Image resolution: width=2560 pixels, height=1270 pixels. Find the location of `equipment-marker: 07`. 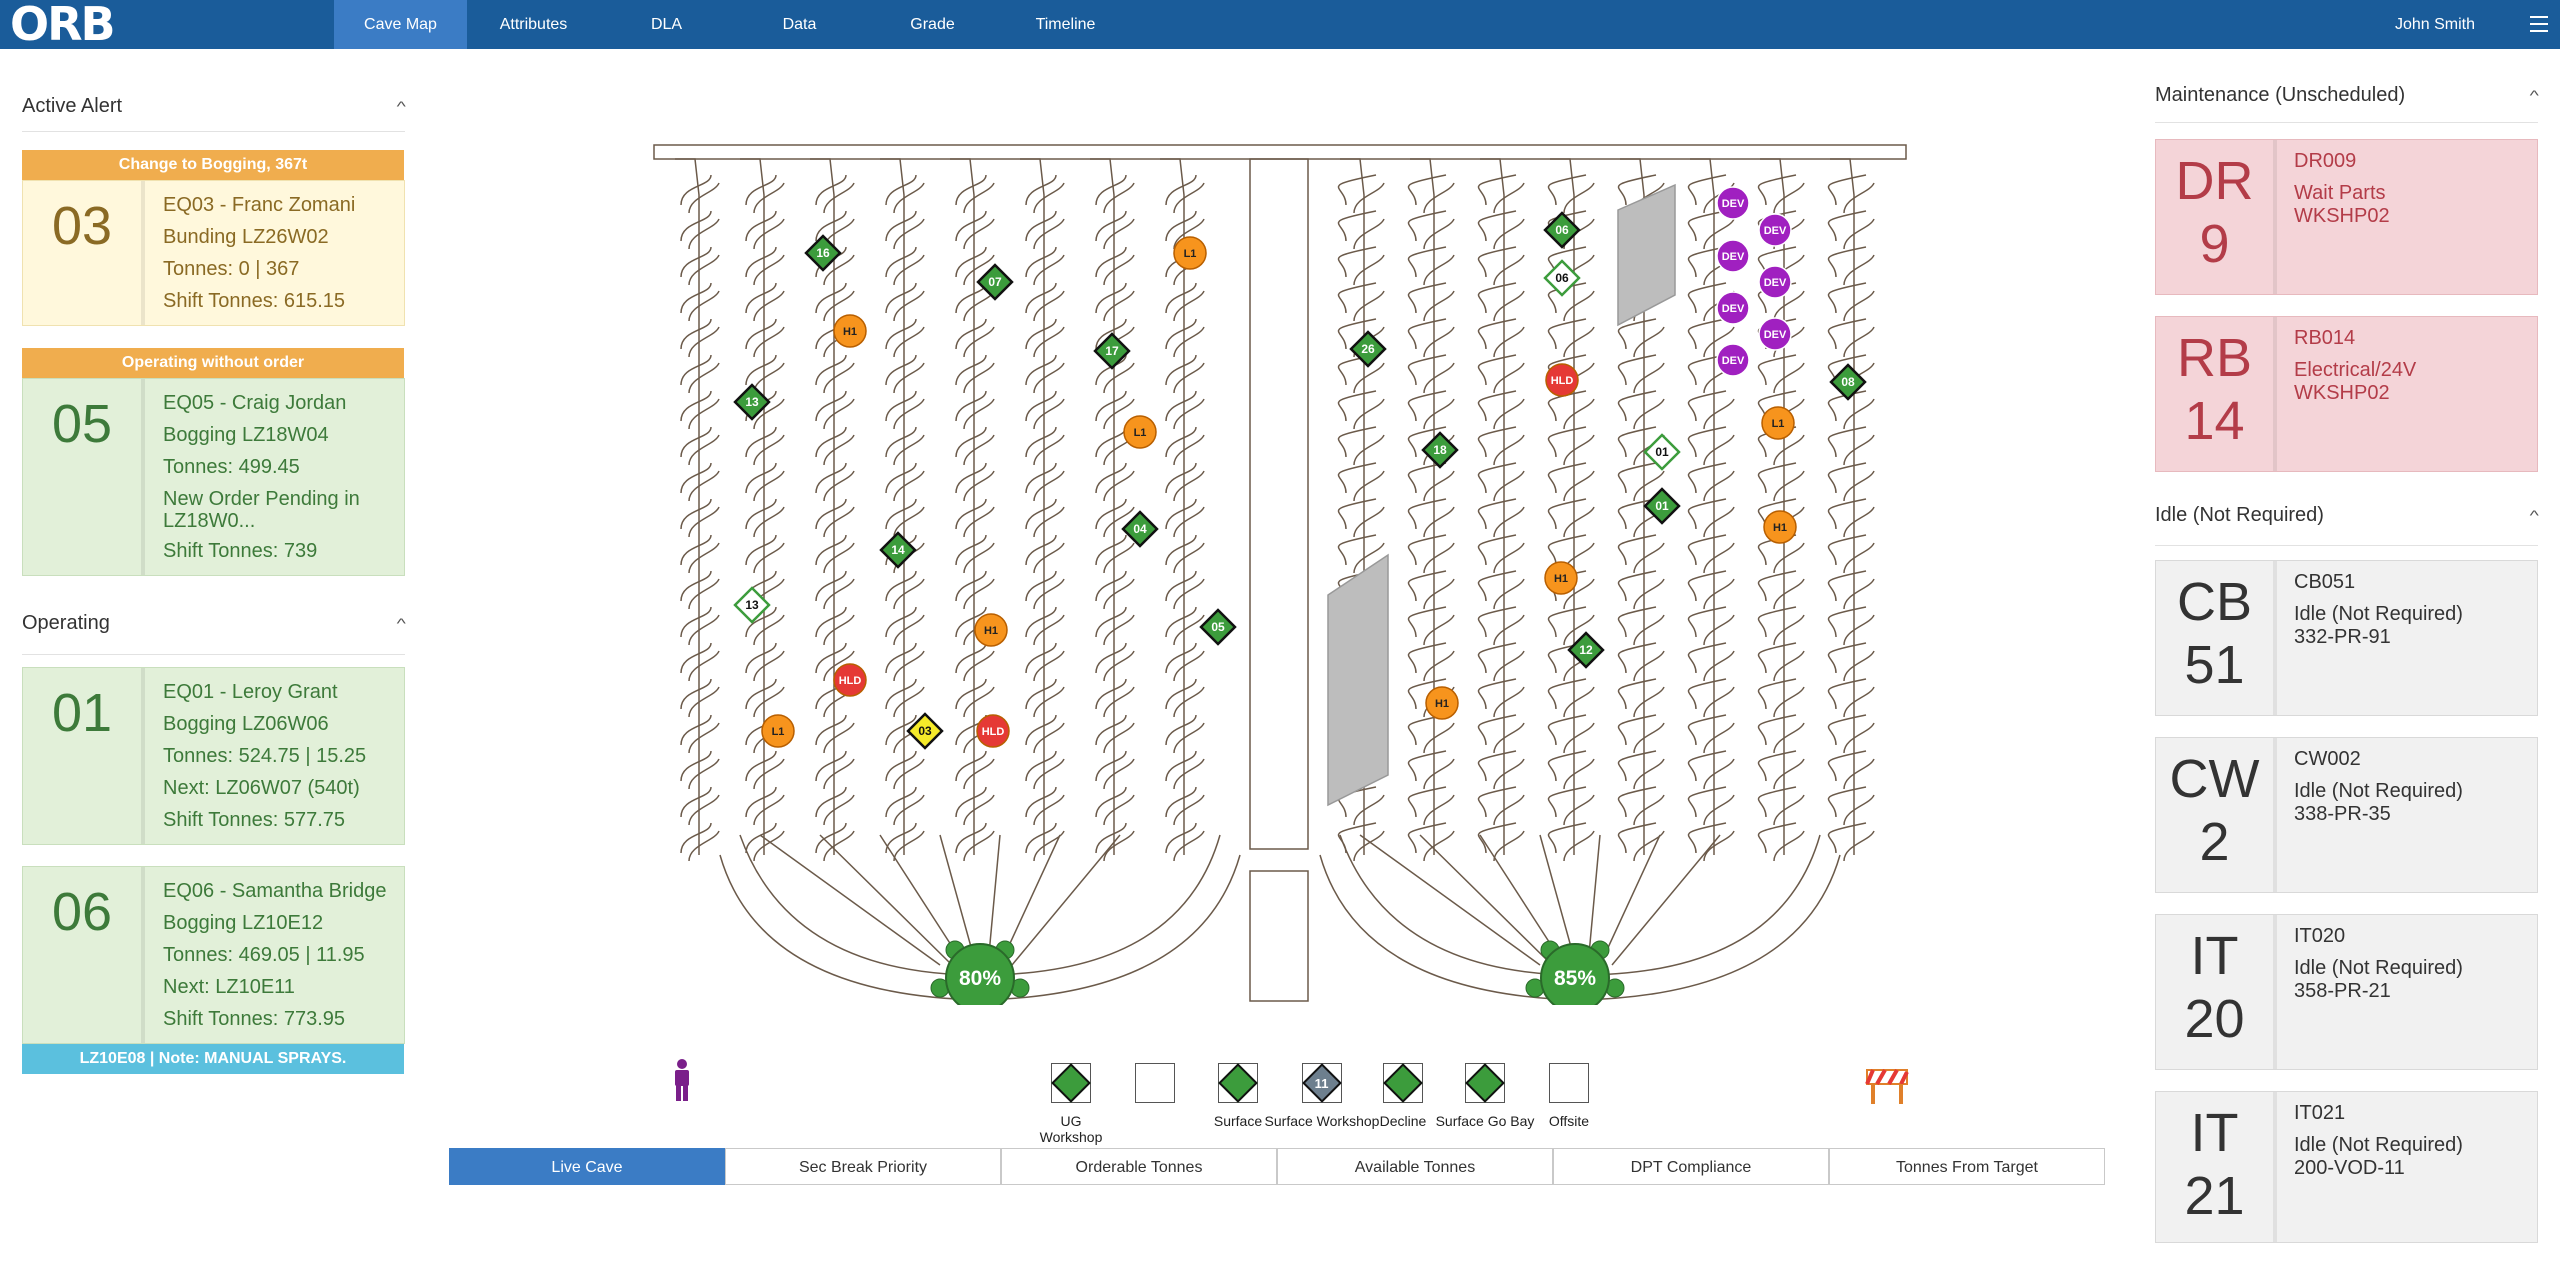

equipment-marker: 07 is located at coordinates (995, 282).